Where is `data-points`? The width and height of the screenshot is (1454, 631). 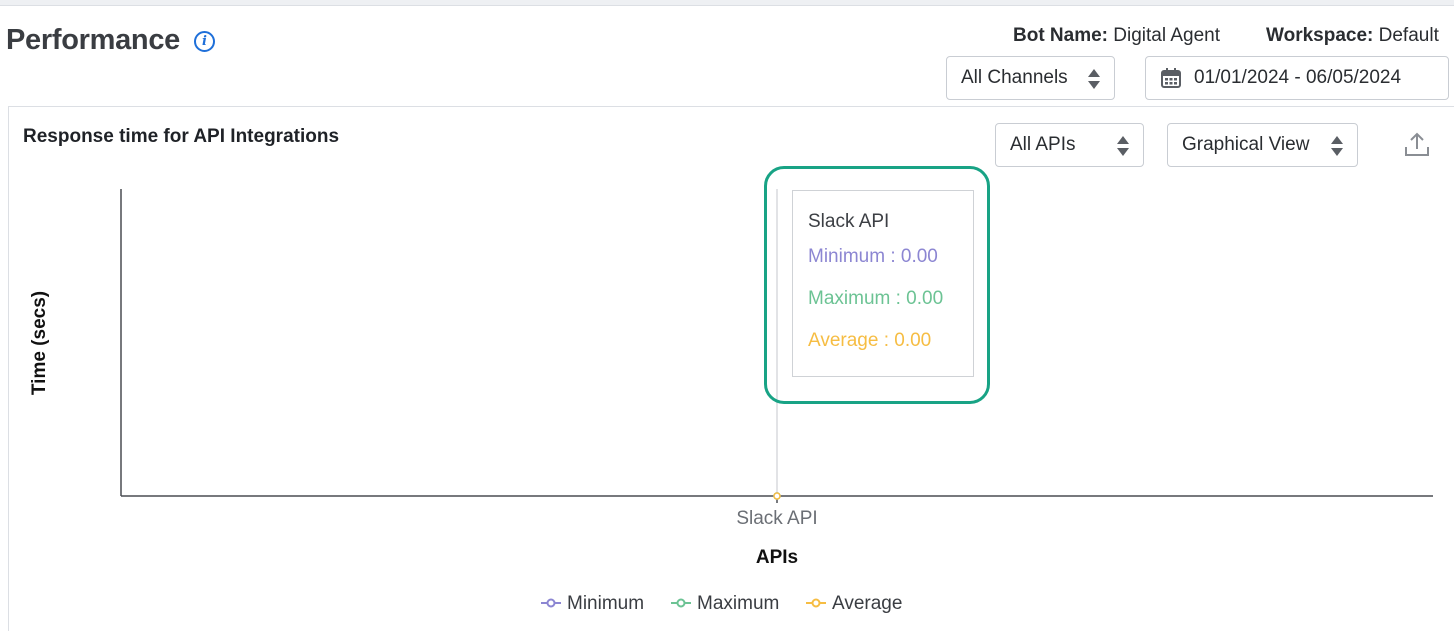
data-points is located at coordinates (777, 496).